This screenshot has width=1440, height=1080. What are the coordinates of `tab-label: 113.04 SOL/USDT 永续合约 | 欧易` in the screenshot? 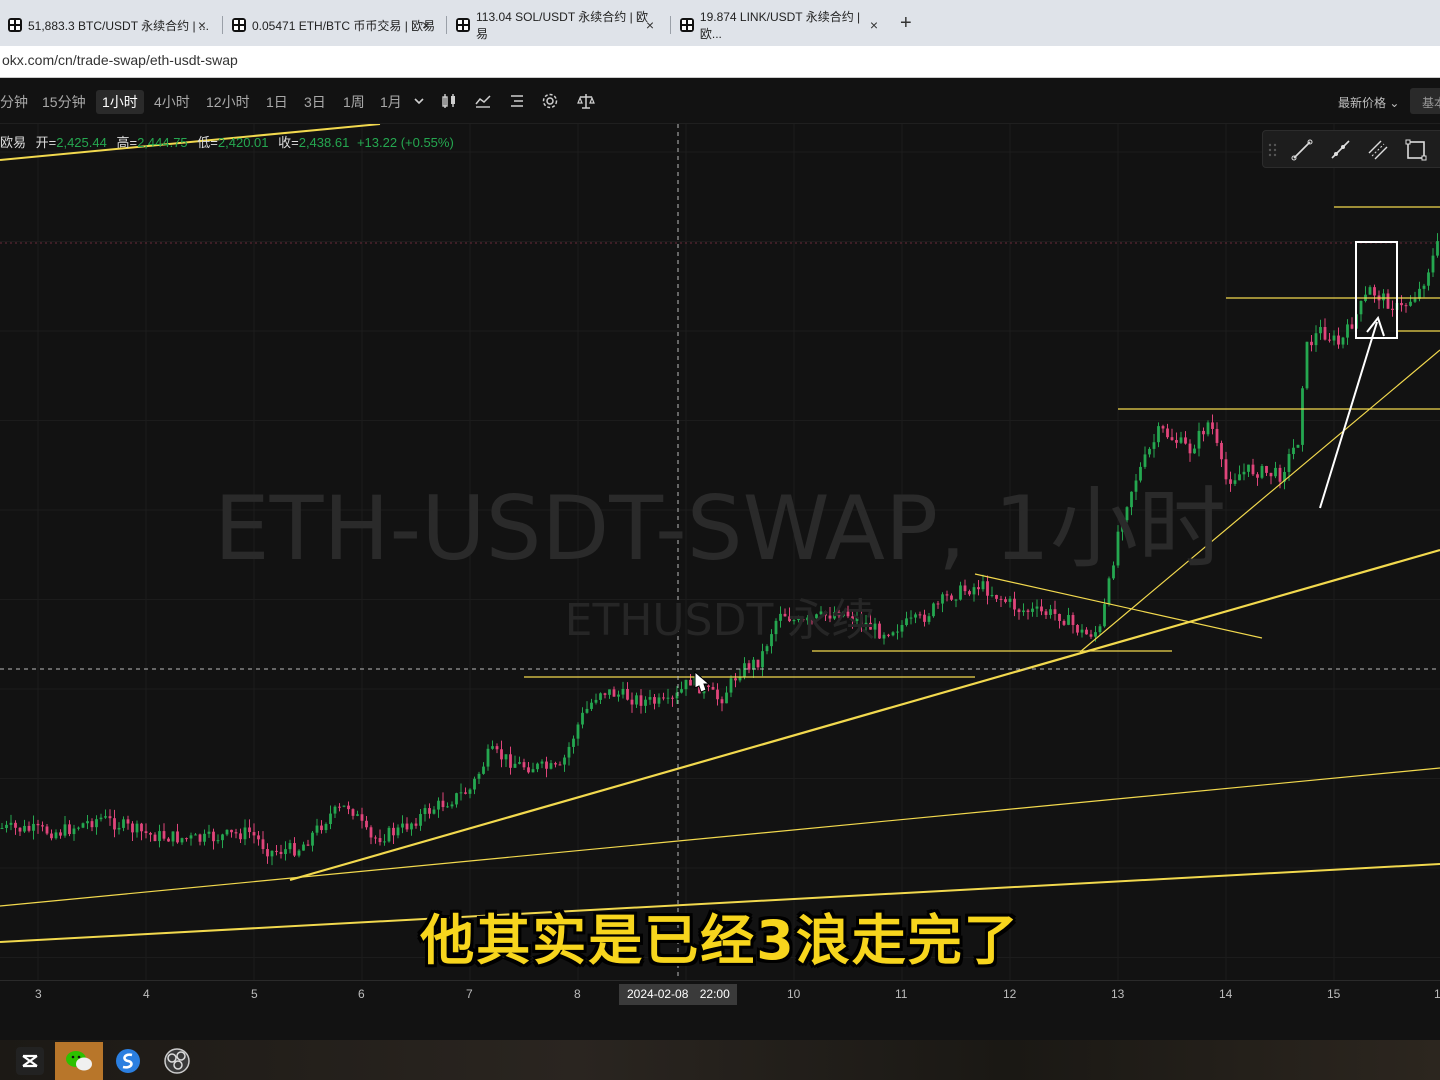 It's located at (562, 25).